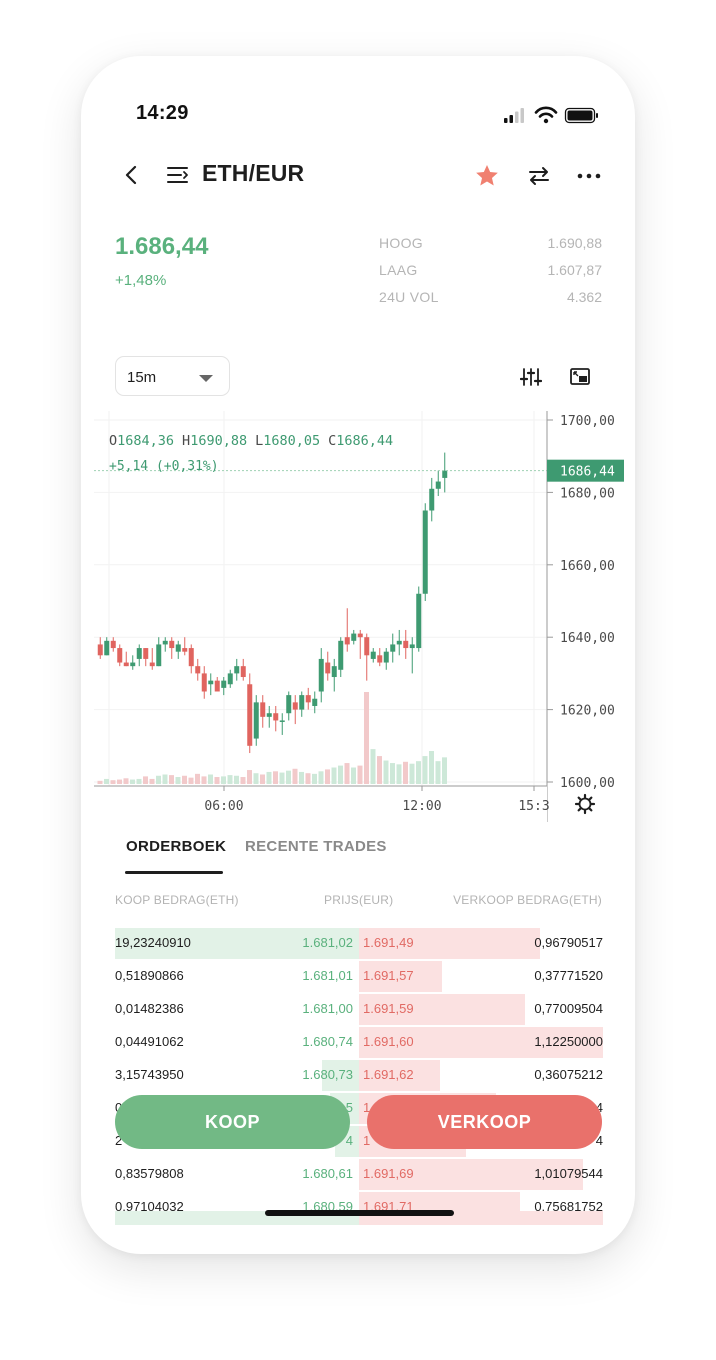 This screenshot has height=1360, width=716. Describe the element at coordinates (589, 176) in the screenshot. I see `more-button` at that location.